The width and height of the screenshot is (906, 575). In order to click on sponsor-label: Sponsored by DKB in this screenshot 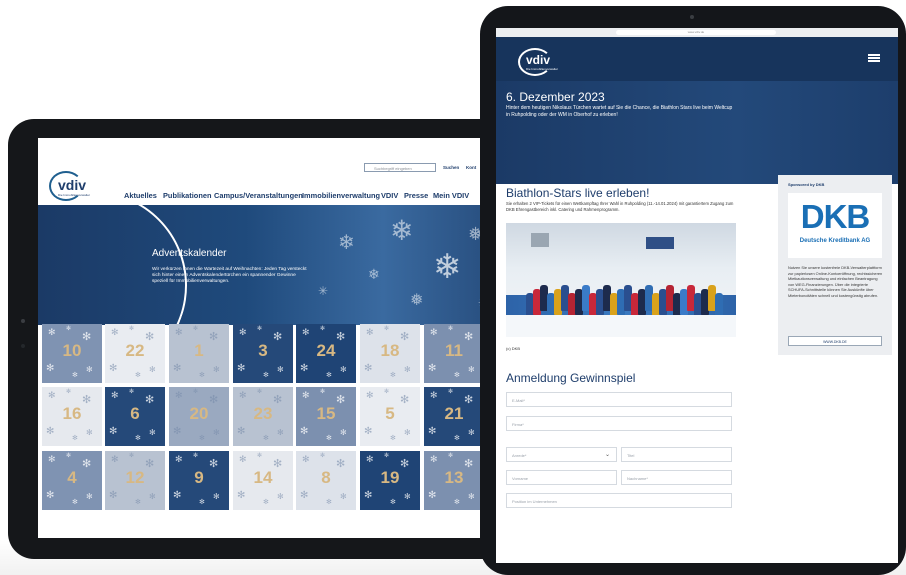, I will do `click(806, 184)`.